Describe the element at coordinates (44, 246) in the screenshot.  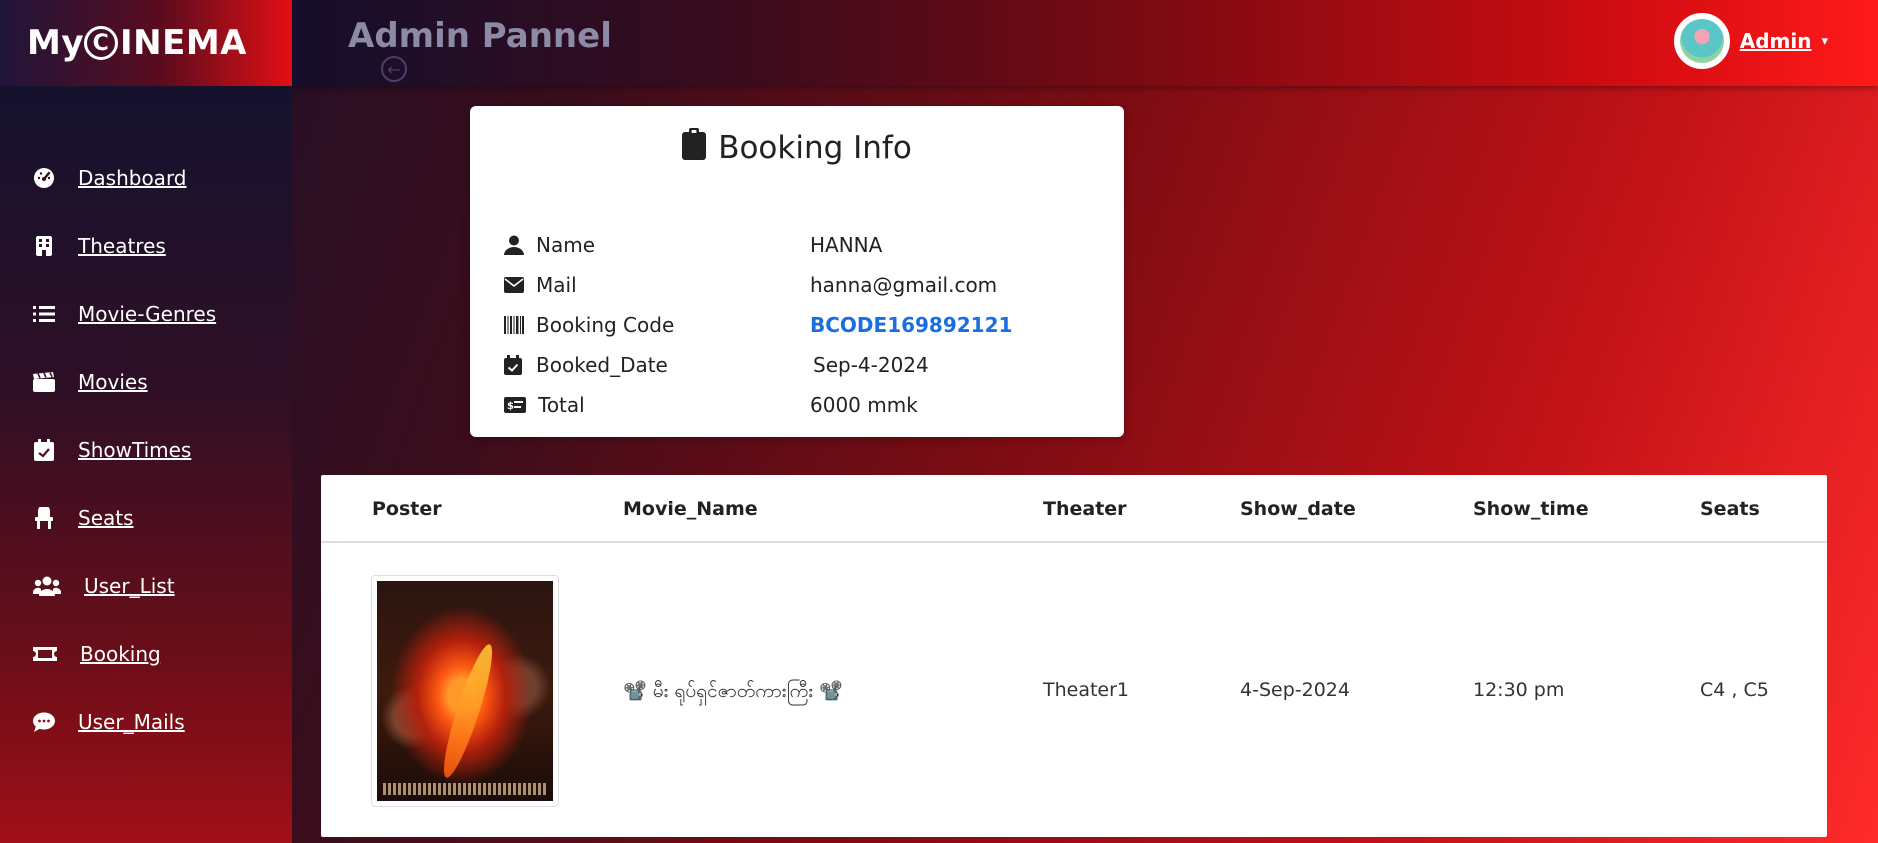
I see `building-icon` at that location.